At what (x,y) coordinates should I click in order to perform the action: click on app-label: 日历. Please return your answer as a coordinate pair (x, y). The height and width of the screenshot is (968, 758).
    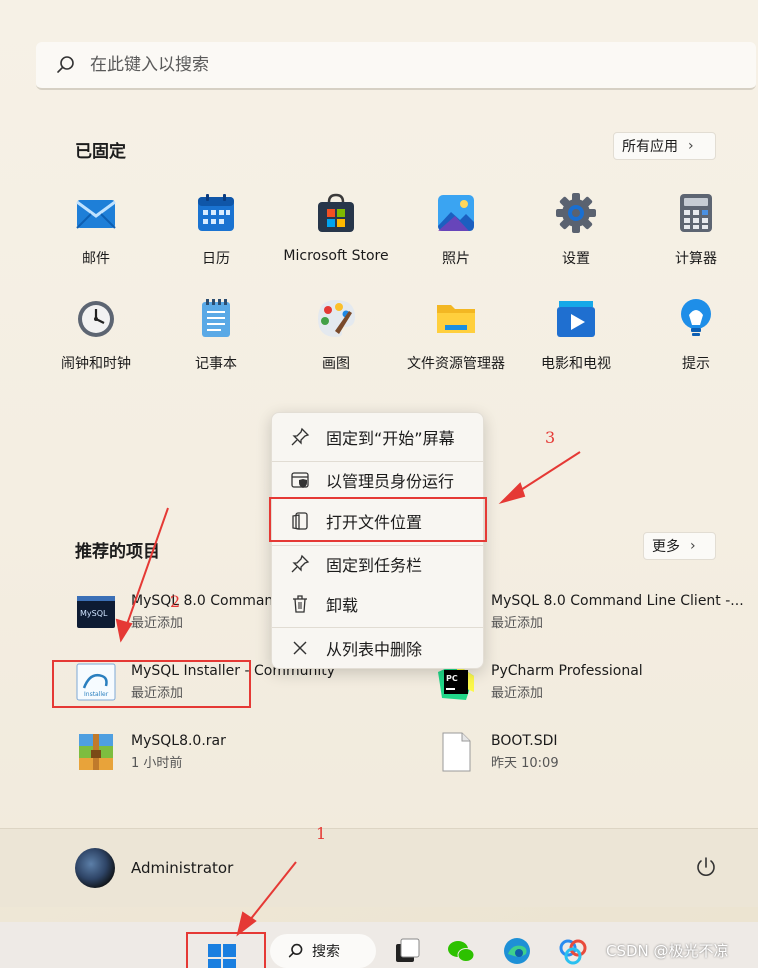
    Looking at the image, I should click on (216, 259).